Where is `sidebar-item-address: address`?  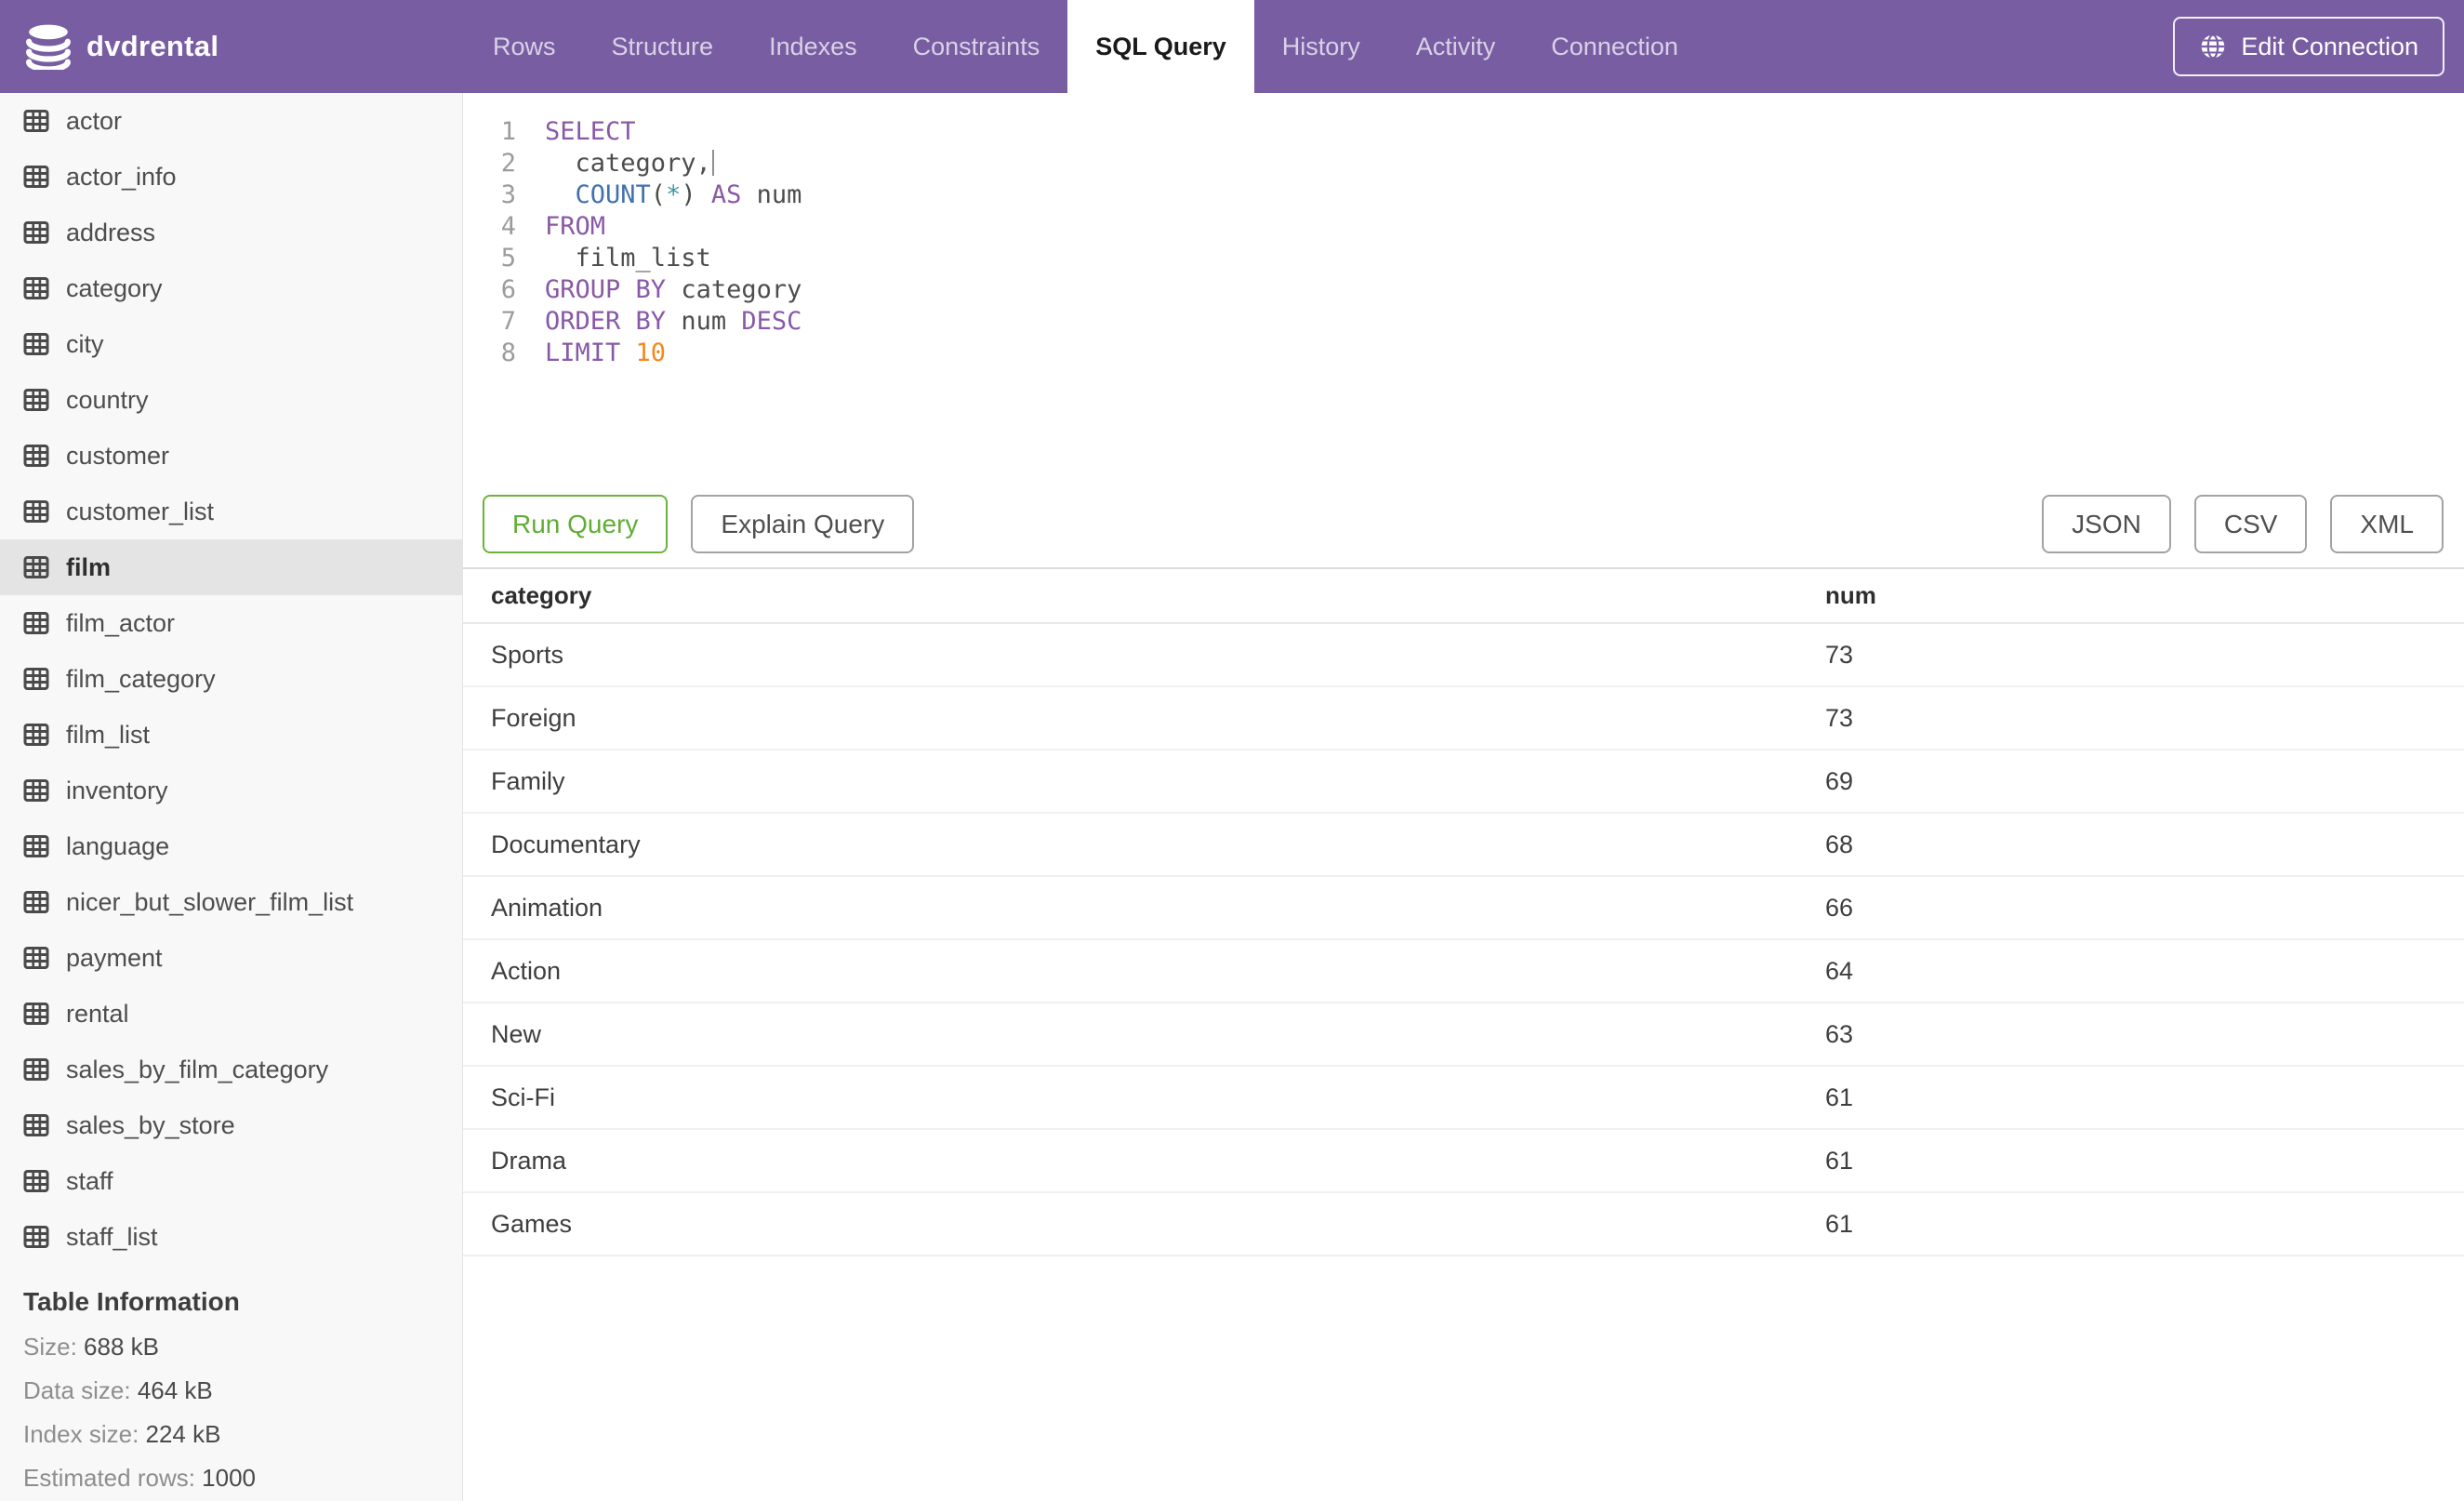
sidebar-item-address: address is located at coordinates (231, 232).